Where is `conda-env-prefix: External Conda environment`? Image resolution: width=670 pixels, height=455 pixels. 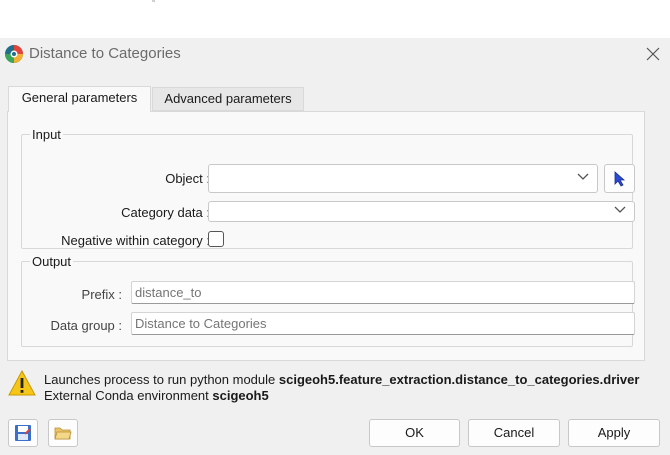 conda-env-prefix: External Conda environment is located at coordinates (128, 395).